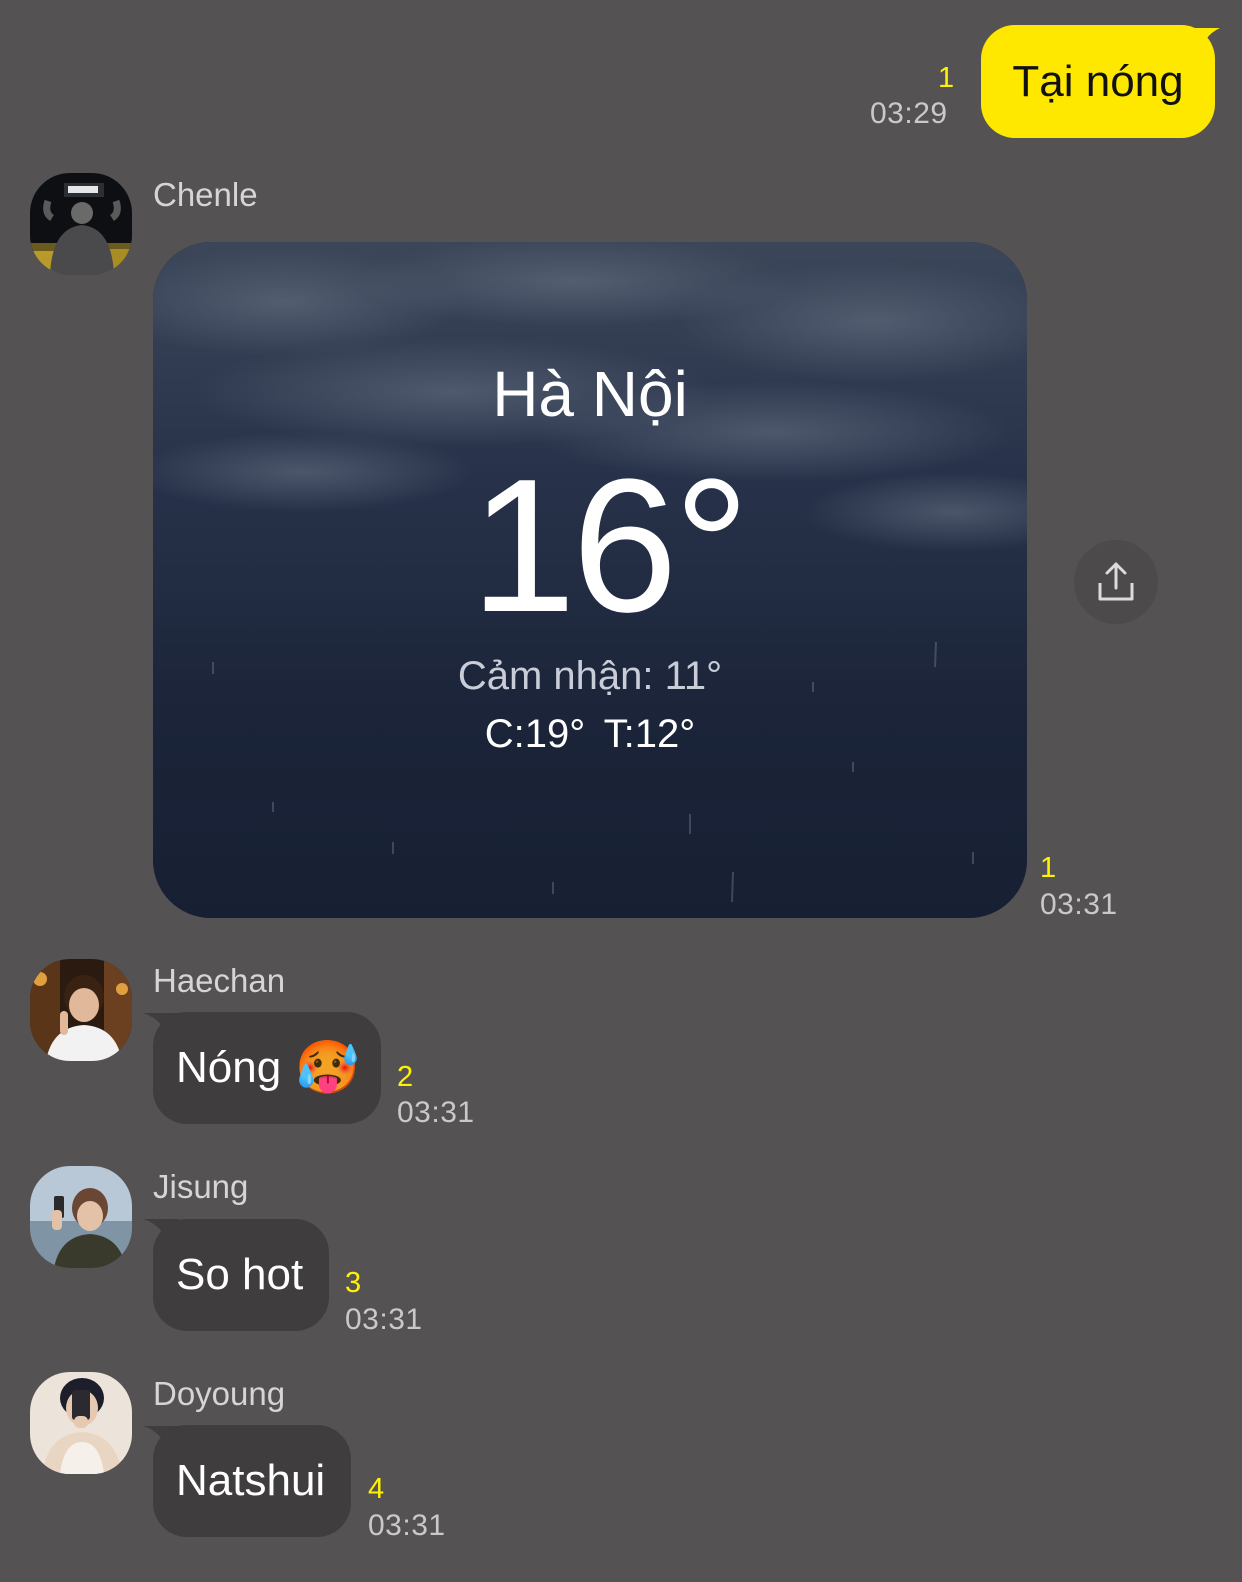  I want to click on haechan-message-bubble: Nóng 🥵, so click(267, 1068).